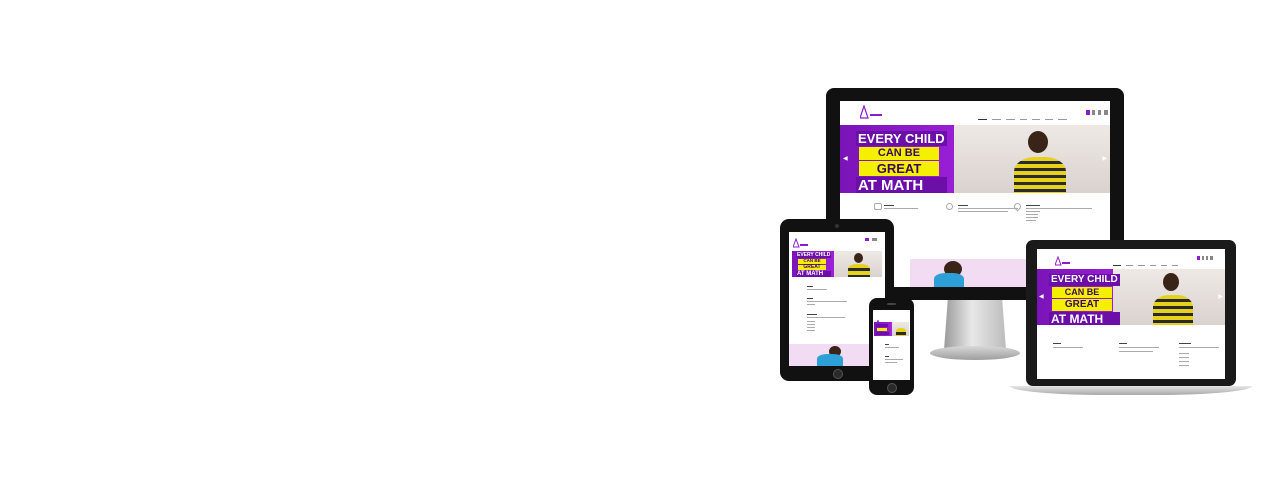 Image resolution: width=1280 pixels, height=500 pixels. I want to click on phone, so click(891, 346).